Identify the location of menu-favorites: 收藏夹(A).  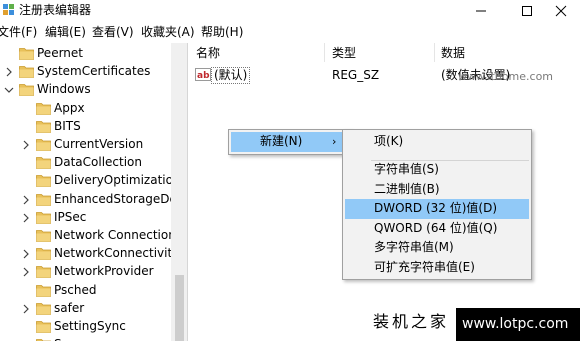
(168, 32).